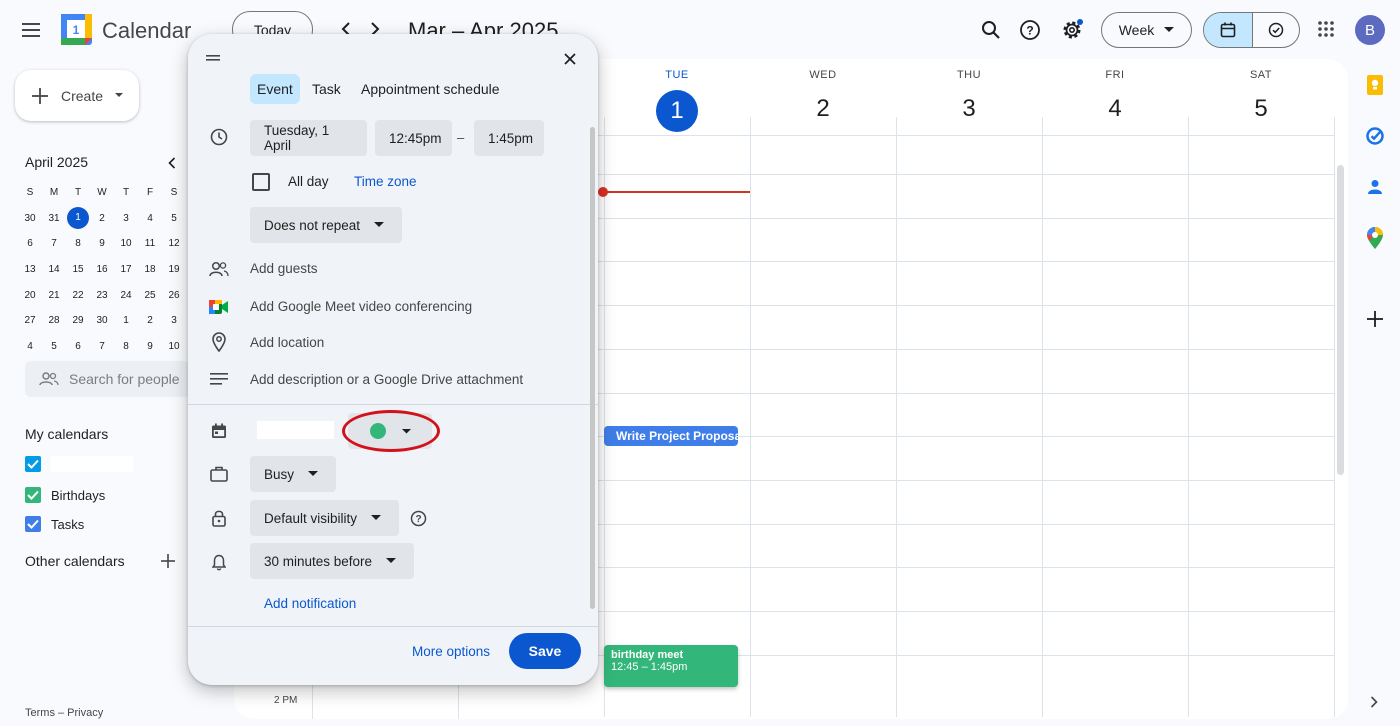  I want to click on account-avatar: B, so click(1370, 30).